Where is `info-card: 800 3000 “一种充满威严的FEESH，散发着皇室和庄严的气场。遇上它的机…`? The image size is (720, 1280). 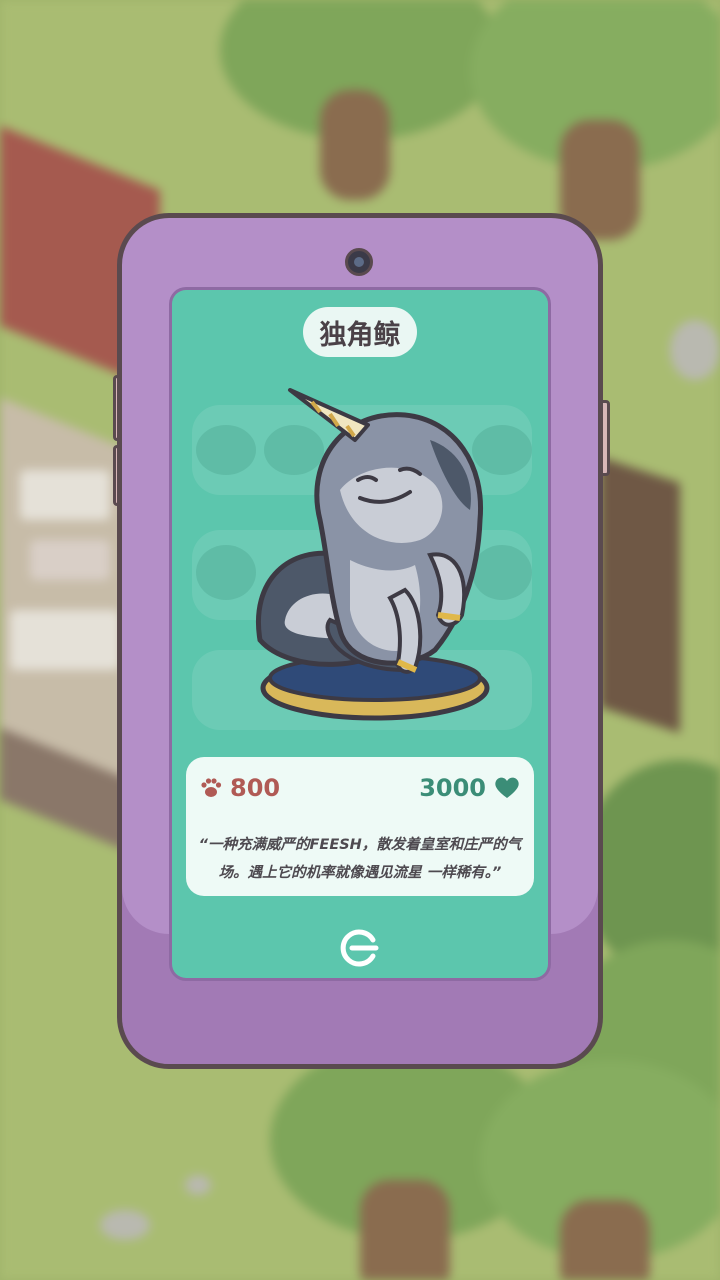 info-card: 800 3000 “一种充满威严的FEESH，散发着皇室和庄严的气场。遇上它的机… is located at coordinates (360, 826).